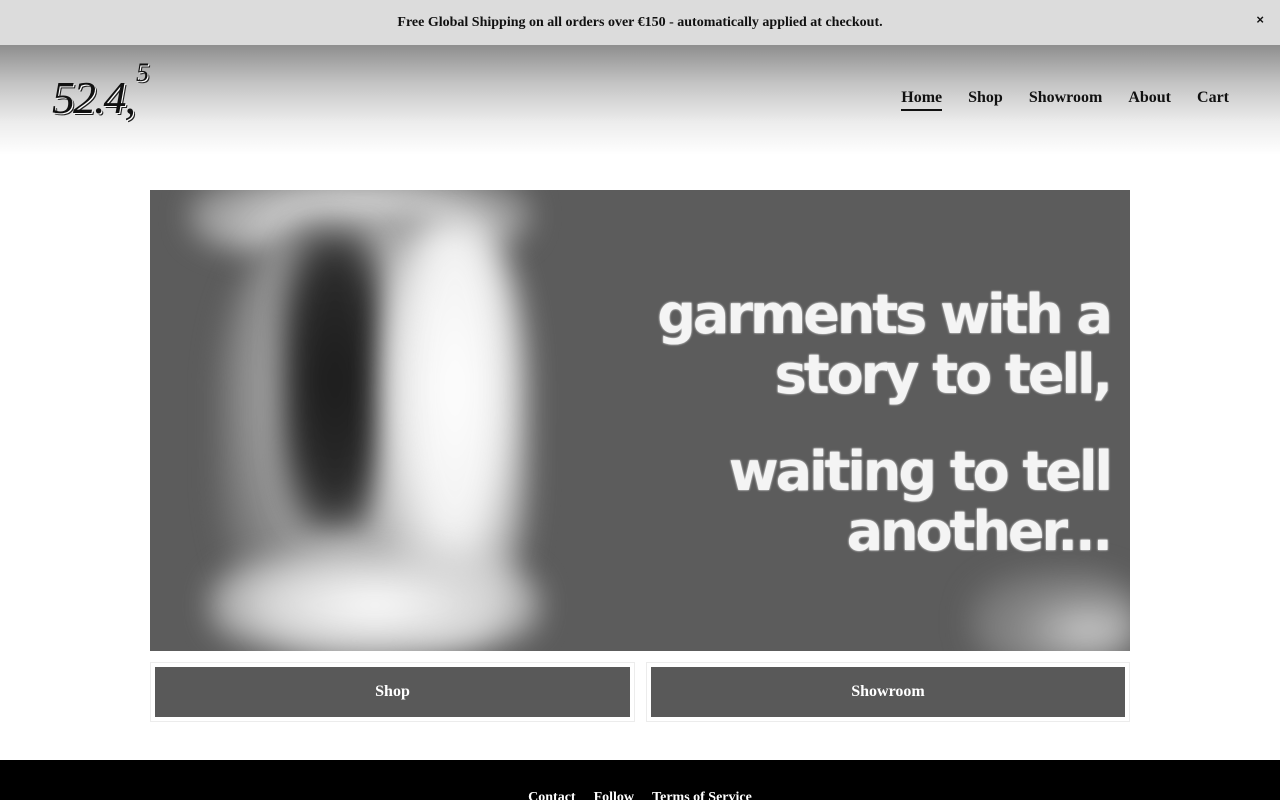 The image size is (1280, 800). I want to click on footer-link-terms: Terms of Service, so click(702, 795).